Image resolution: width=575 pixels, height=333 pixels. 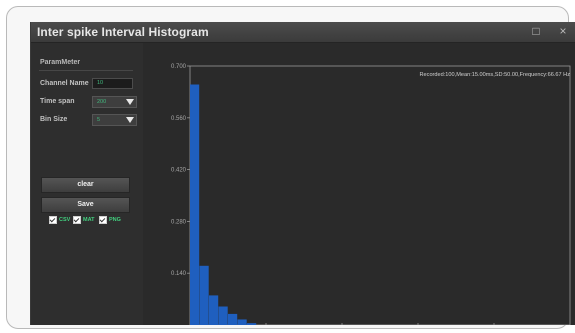 What do you see at coordinates (179, 171) in the screenshot?
I see `y-tick-label: 0.420` at bounding box center [179, 171].